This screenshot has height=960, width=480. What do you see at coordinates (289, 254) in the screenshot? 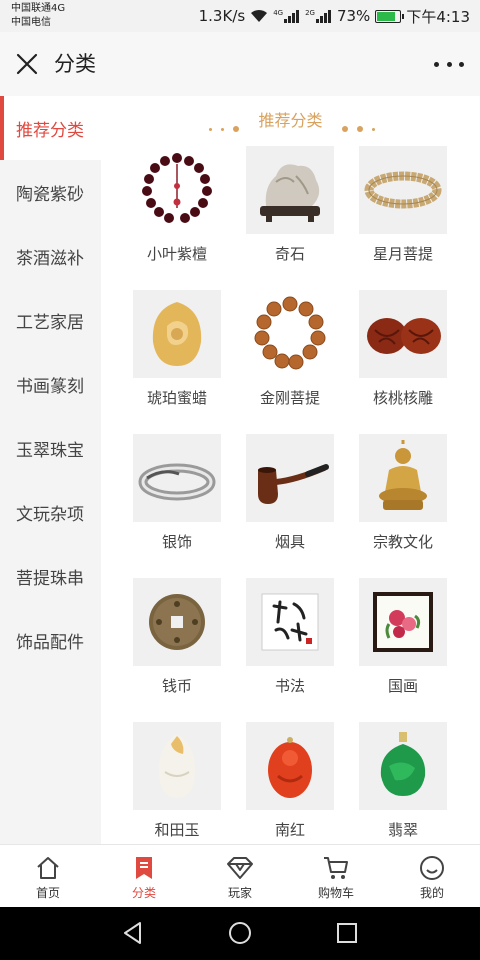
I see `category-label: 奇石` at bounding box center [289, 254].